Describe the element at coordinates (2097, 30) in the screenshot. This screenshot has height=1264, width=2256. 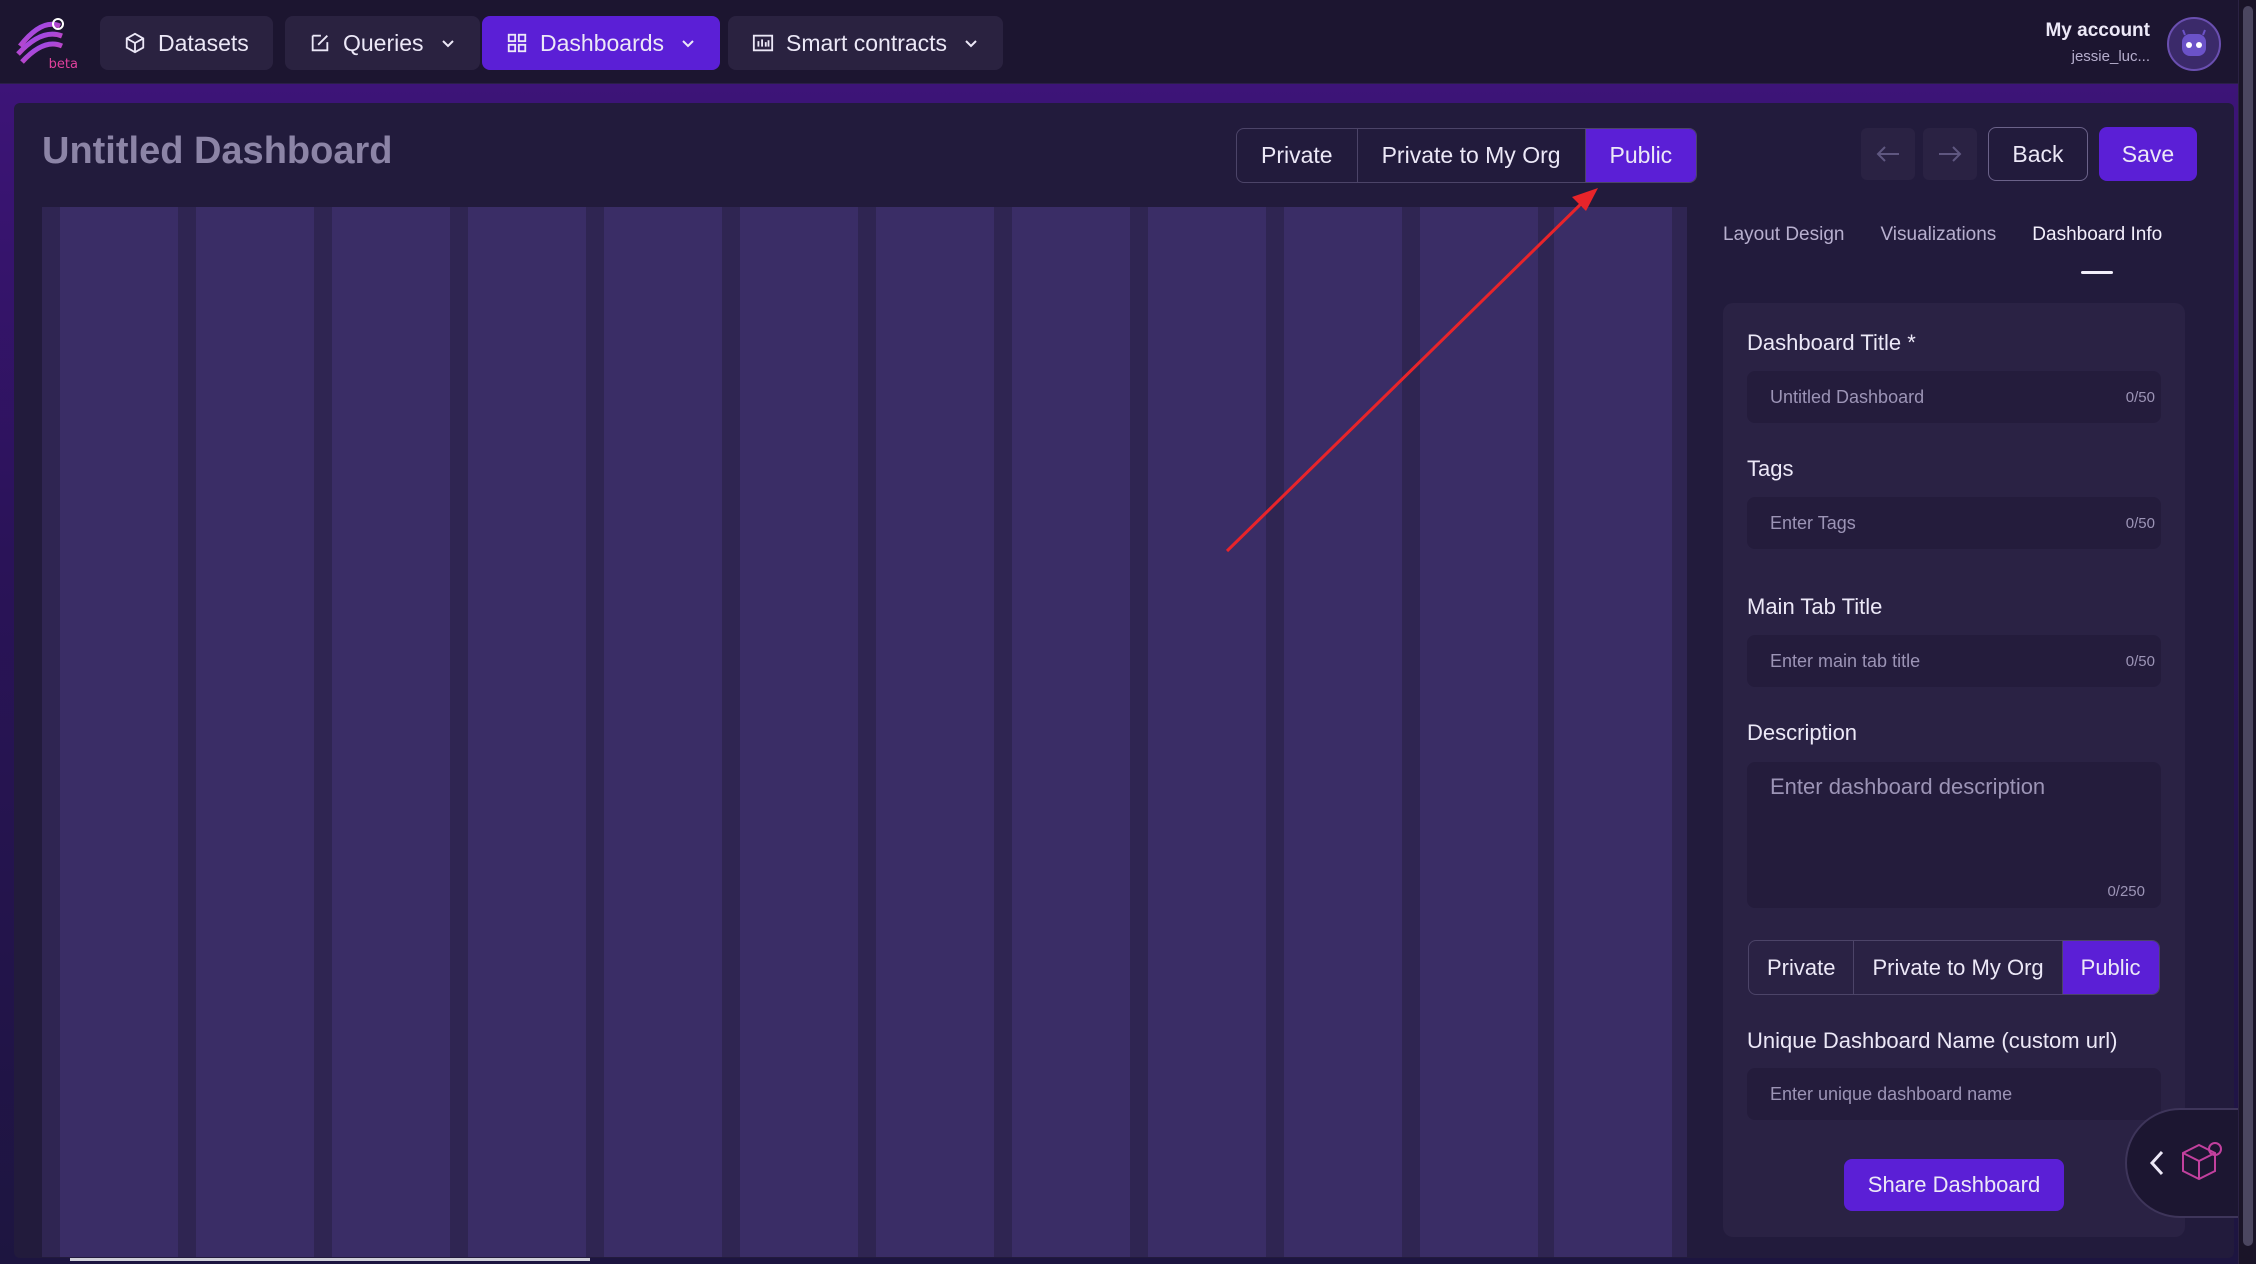
I see `account-title: My account` at that location.